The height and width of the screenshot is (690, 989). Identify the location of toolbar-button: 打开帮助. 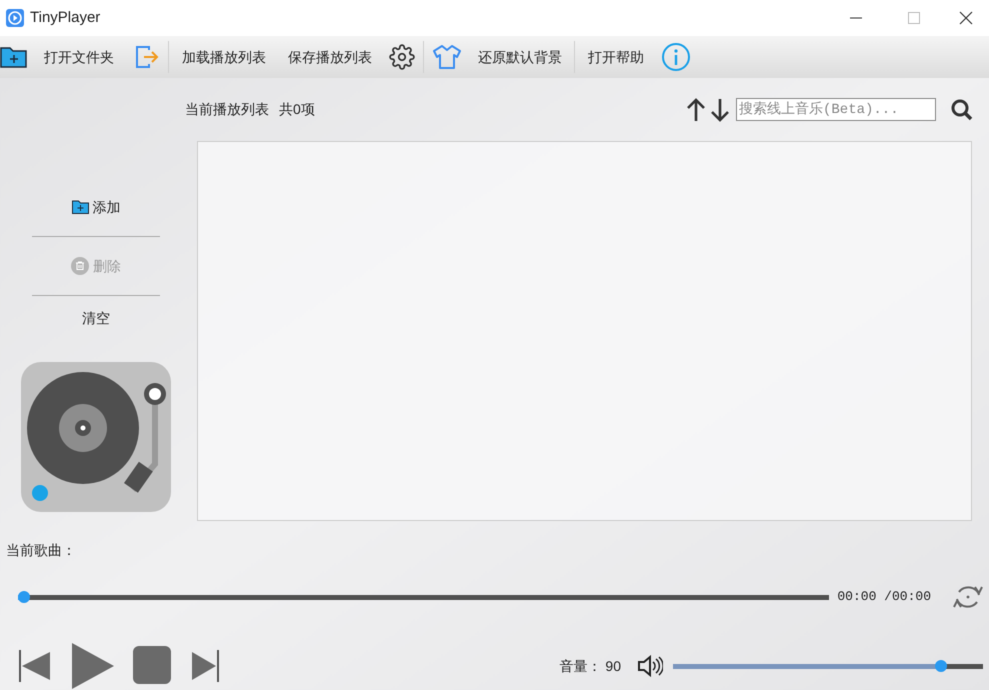
(616, 57).